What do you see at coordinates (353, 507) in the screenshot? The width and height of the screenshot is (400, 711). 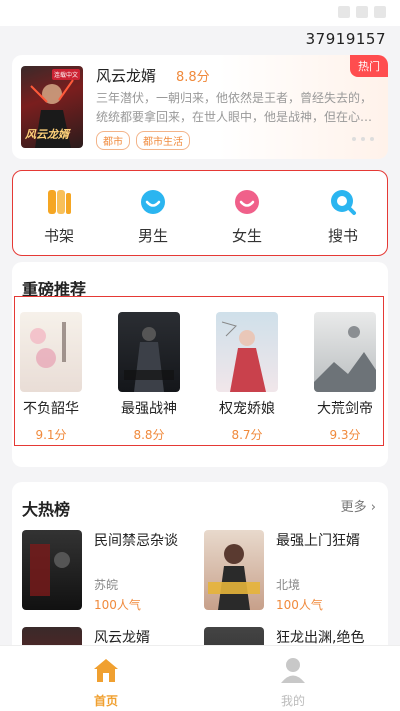 I see `more-label: 更多` at bounding box center [353, 507].